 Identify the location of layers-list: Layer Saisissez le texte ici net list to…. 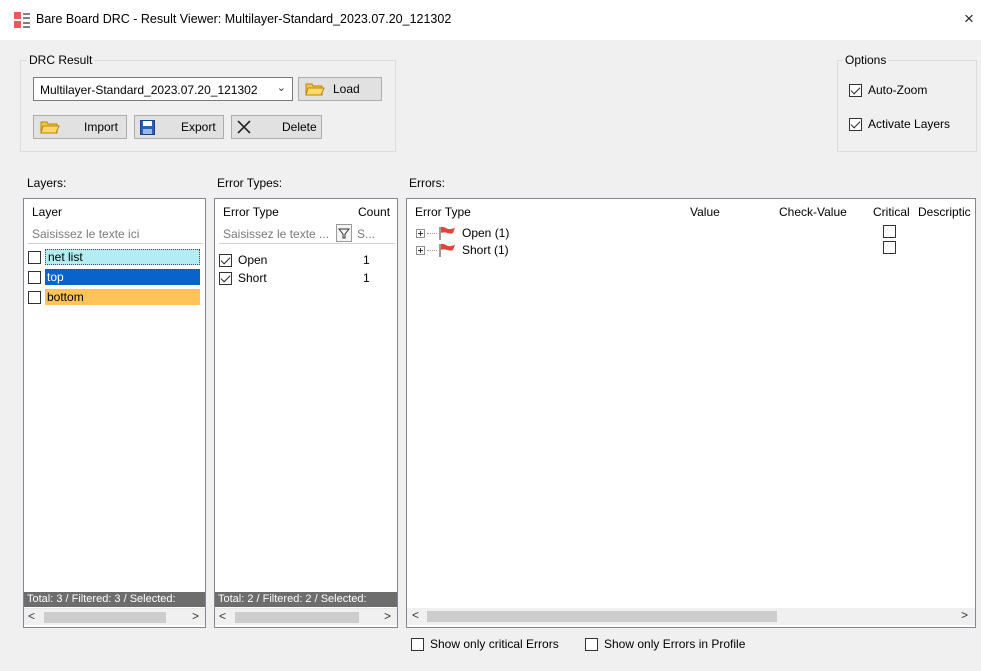
(114, 413).